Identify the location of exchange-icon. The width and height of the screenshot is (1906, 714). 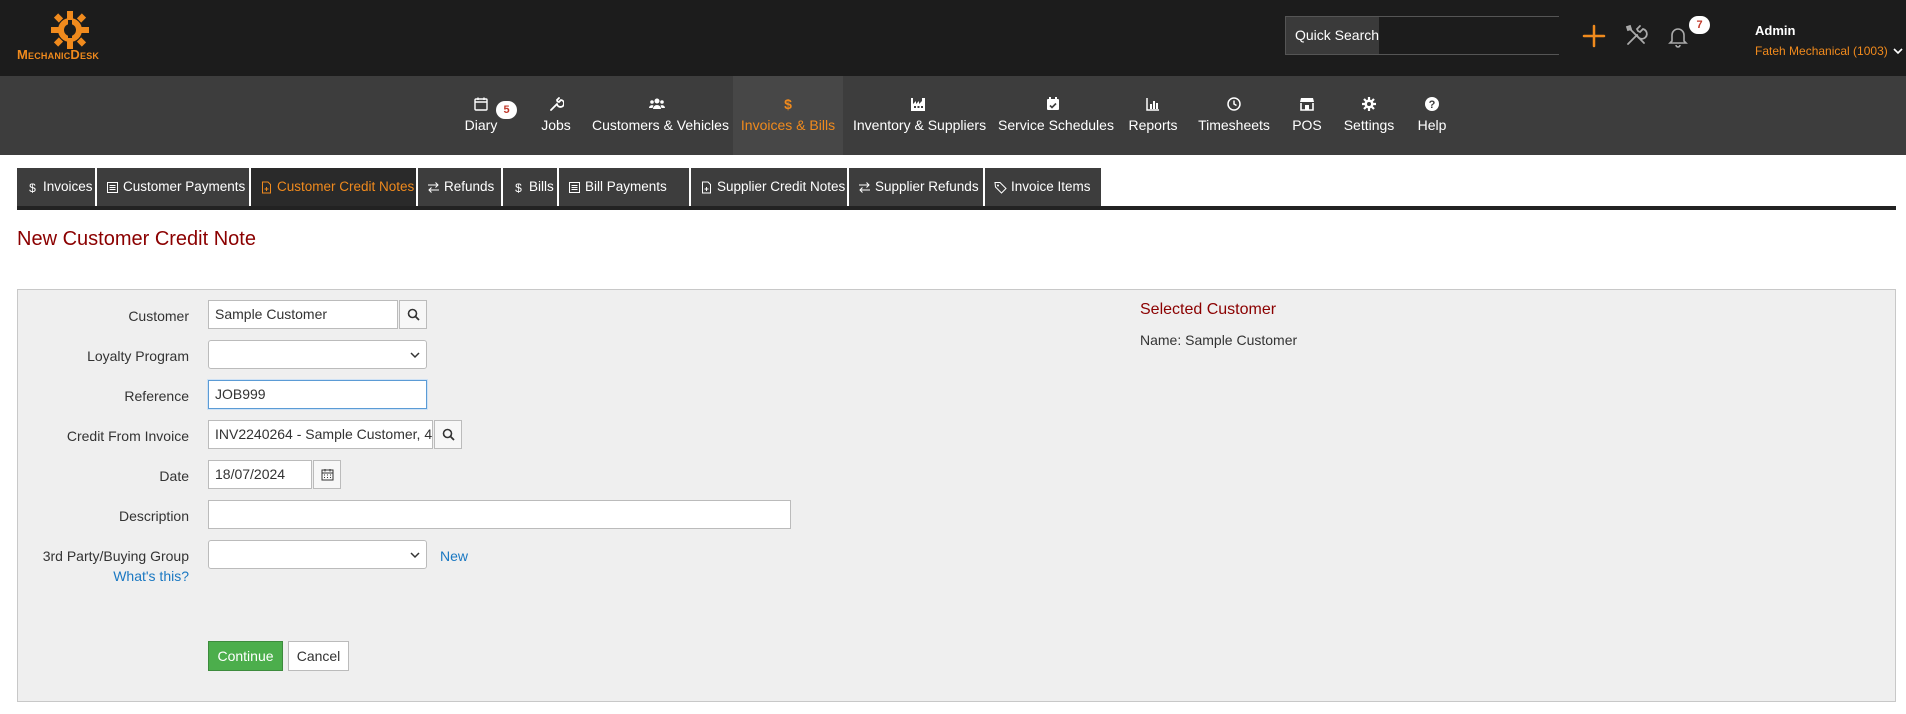
(864, 187).